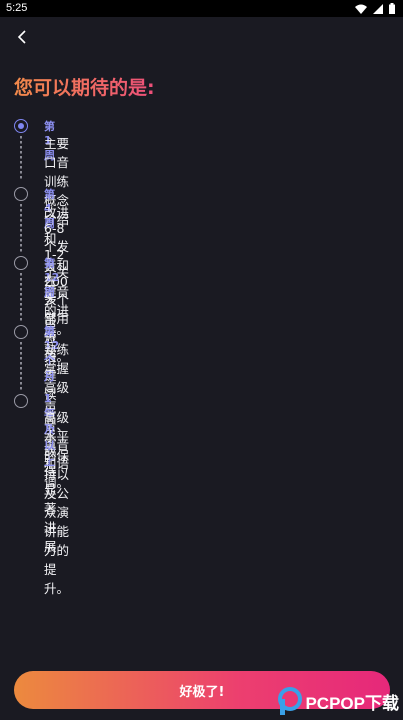  I want to click on status-bar: 5:25, so click(201, 8).